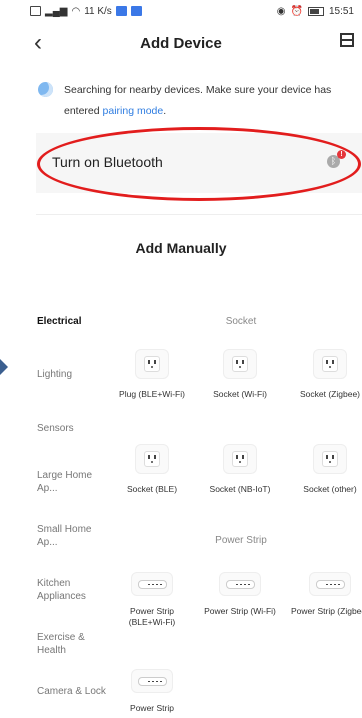  I want to click on drag-handle-icon, so click(4, 367).